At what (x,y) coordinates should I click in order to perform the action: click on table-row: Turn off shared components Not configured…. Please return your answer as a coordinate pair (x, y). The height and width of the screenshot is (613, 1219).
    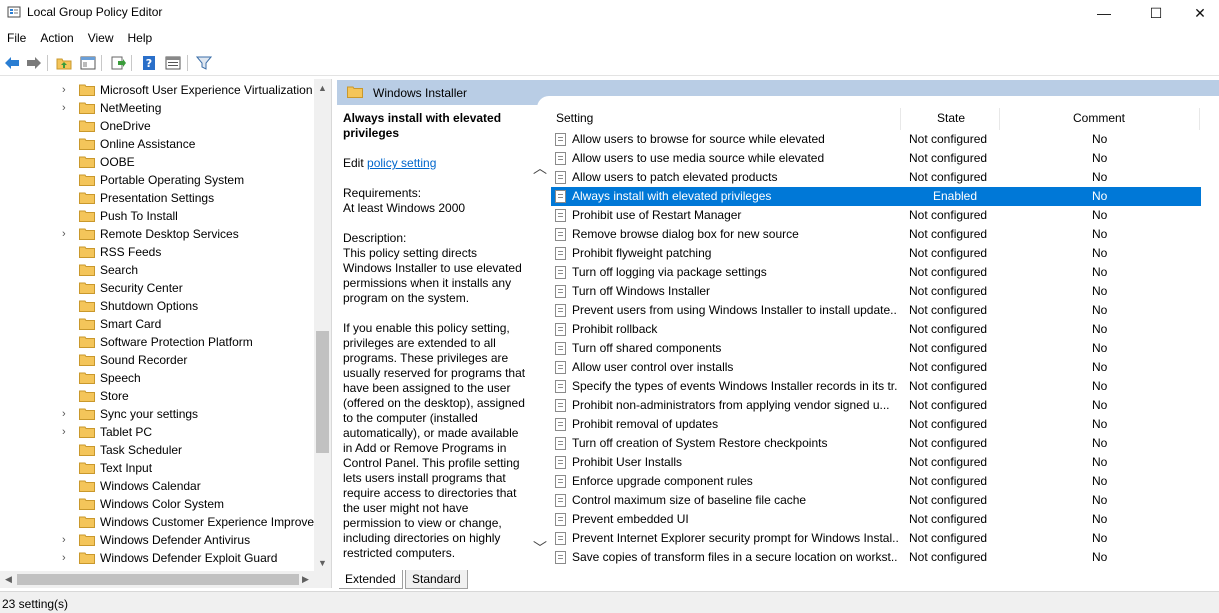
    Looking at the image, I should click on (876, 348).